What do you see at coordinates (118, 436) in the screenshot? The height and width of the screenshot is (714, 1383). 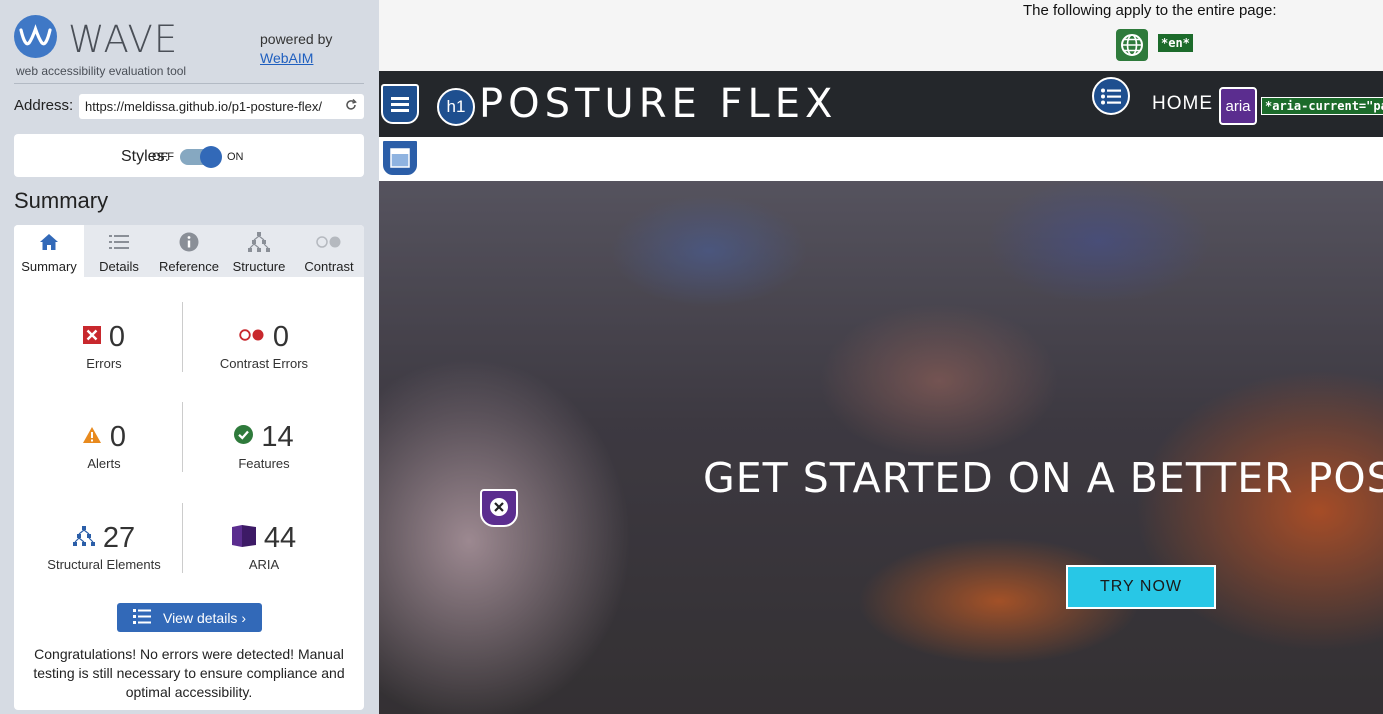 I see `alerts-count: 0` at bounding box center [118, 436].